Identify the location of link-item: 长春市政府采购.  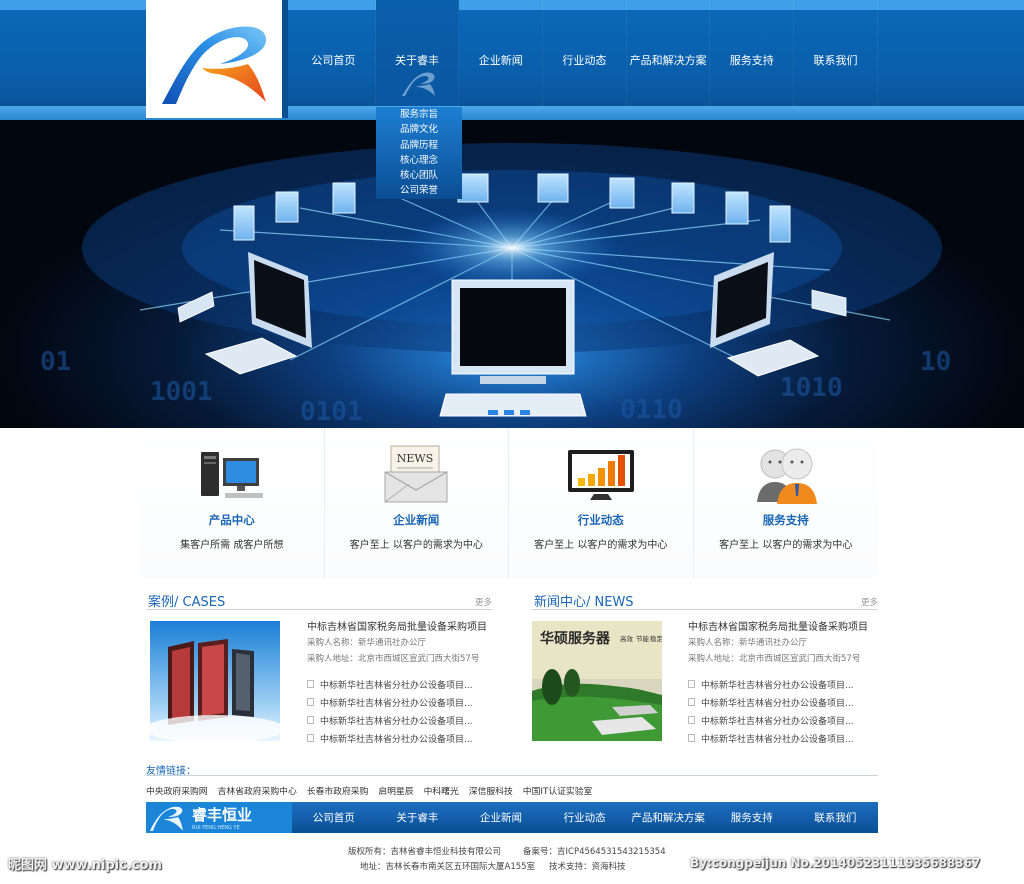
(338, 790).